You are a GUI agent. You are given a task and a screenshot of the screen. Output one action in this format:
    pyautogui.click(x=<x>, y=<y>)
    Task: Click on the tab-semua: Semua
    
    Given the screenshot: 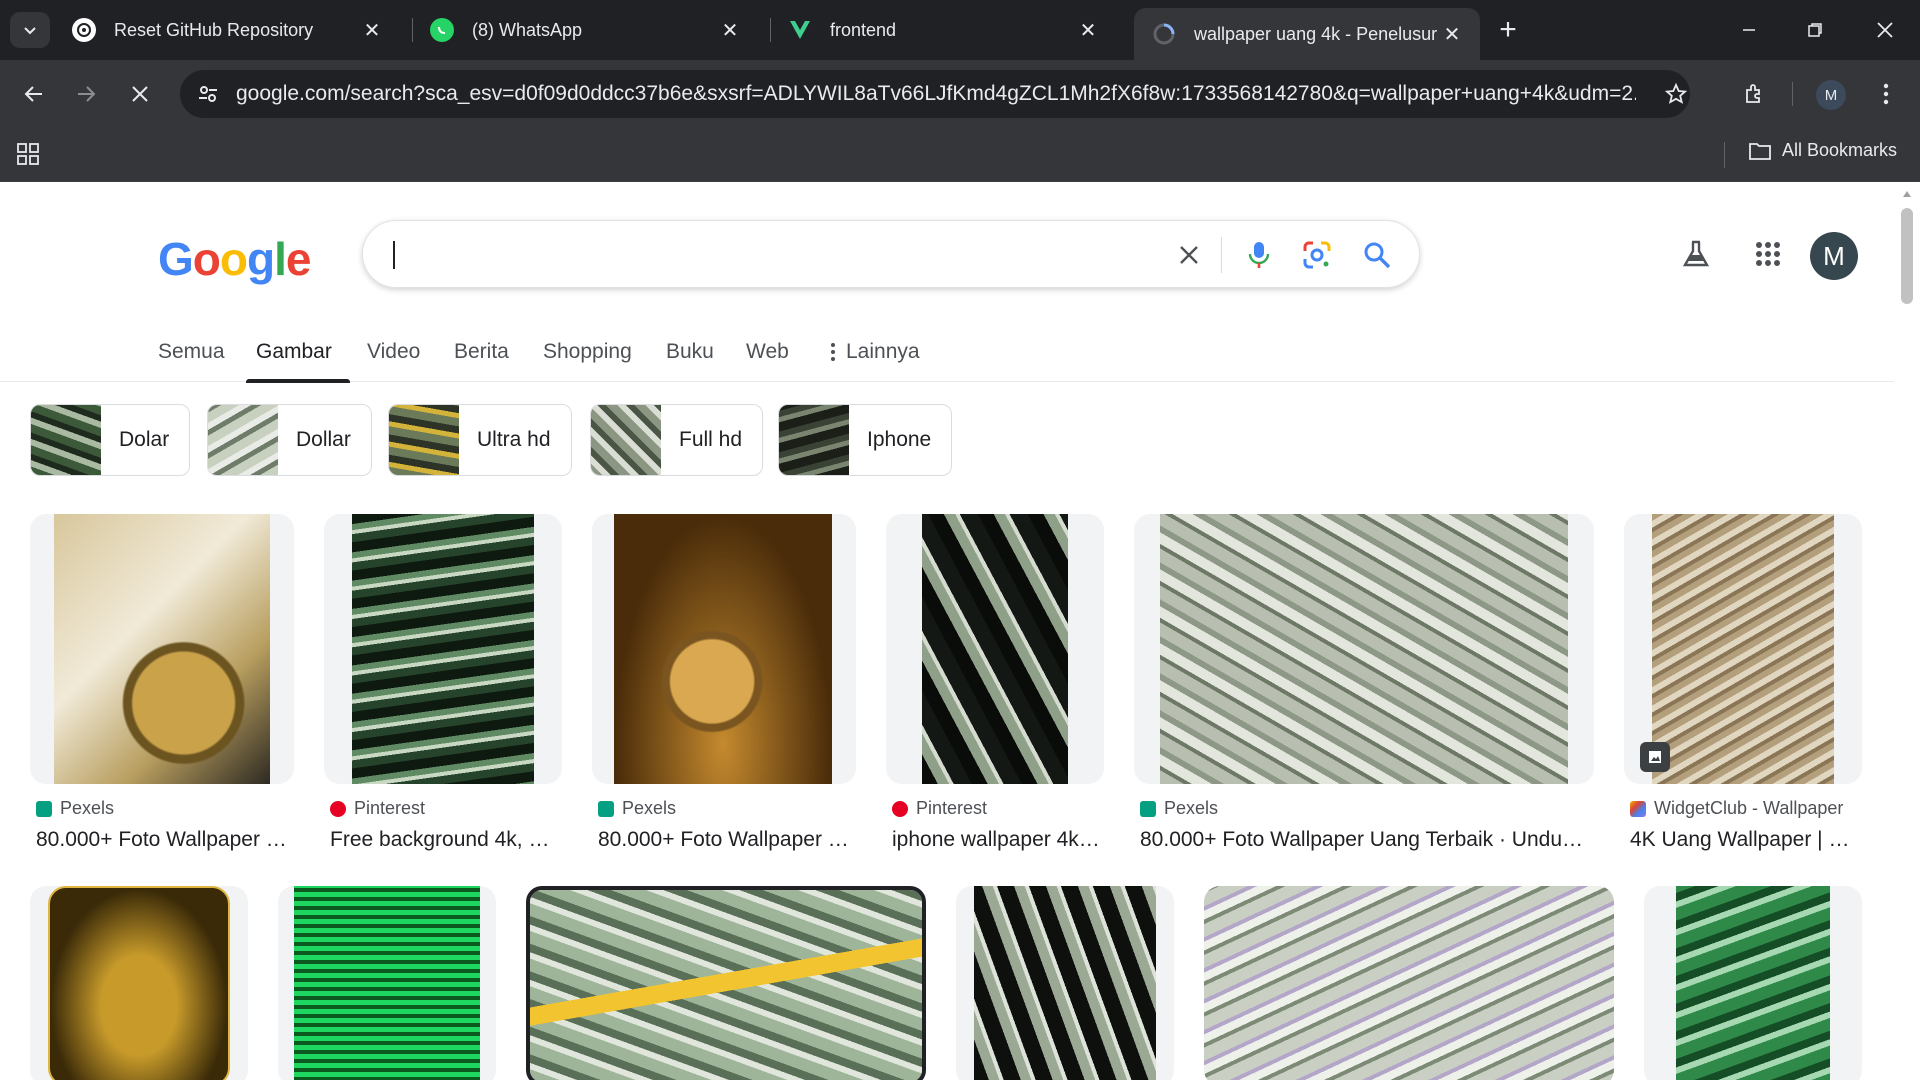 What is the action you would take?
    pyautogui.click(x=191, y=352)
    